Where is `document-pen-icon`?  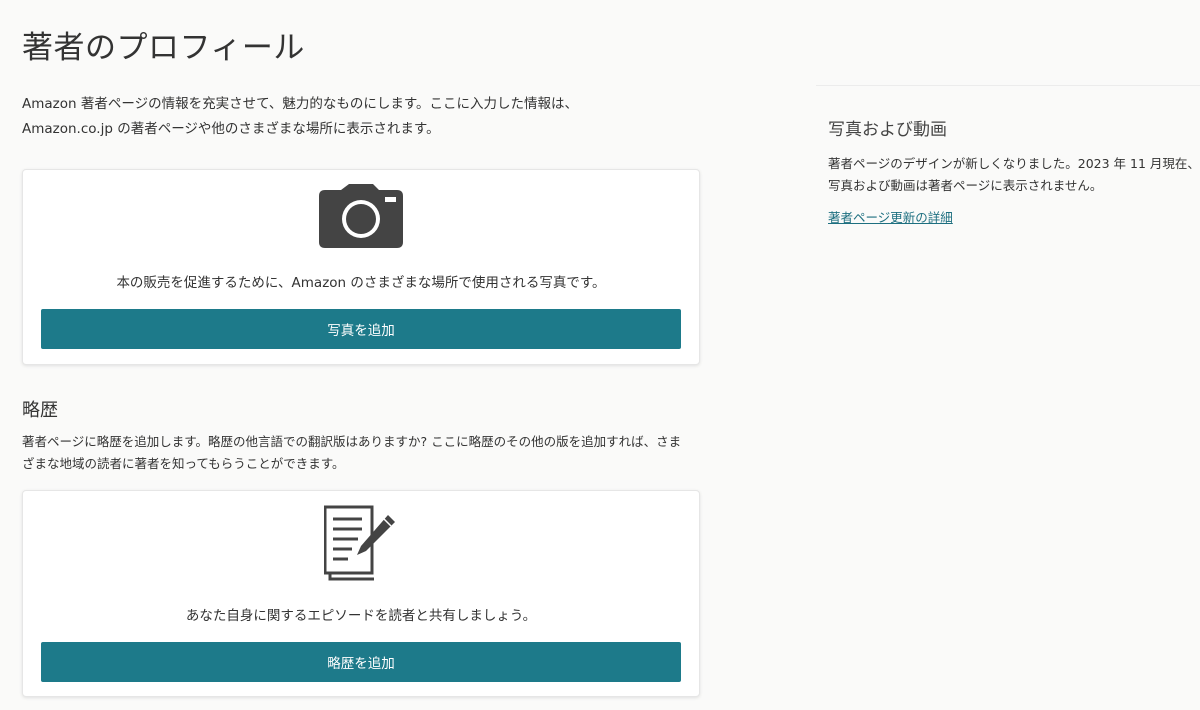
document-pen-icon is located at coordinates (359, 543).